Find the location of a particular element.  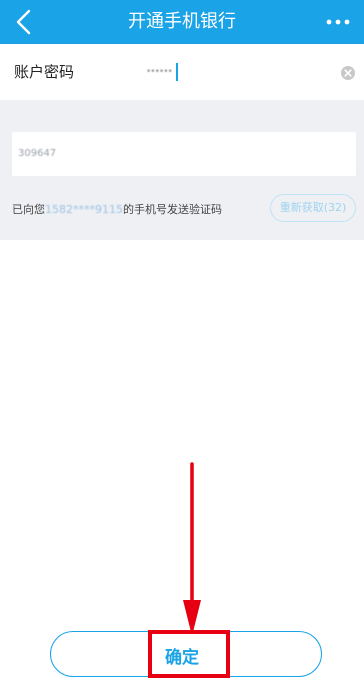

page-title: 开通手机银行 is located at coordinates (182, 21).